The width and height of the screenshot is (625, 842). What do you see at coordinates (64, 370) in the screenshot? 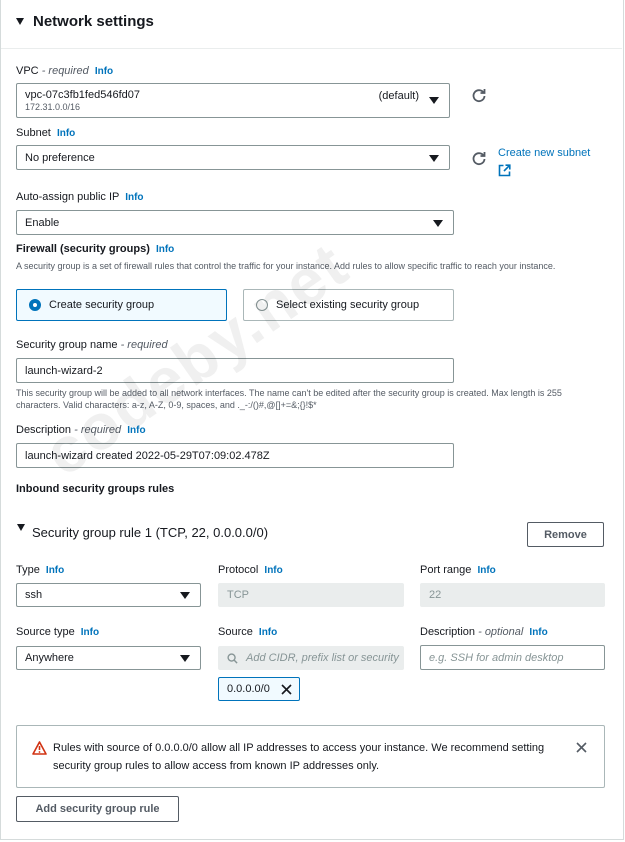
I see `sg-name-value: launch-wizard-2` at bounding box center [64, 370].